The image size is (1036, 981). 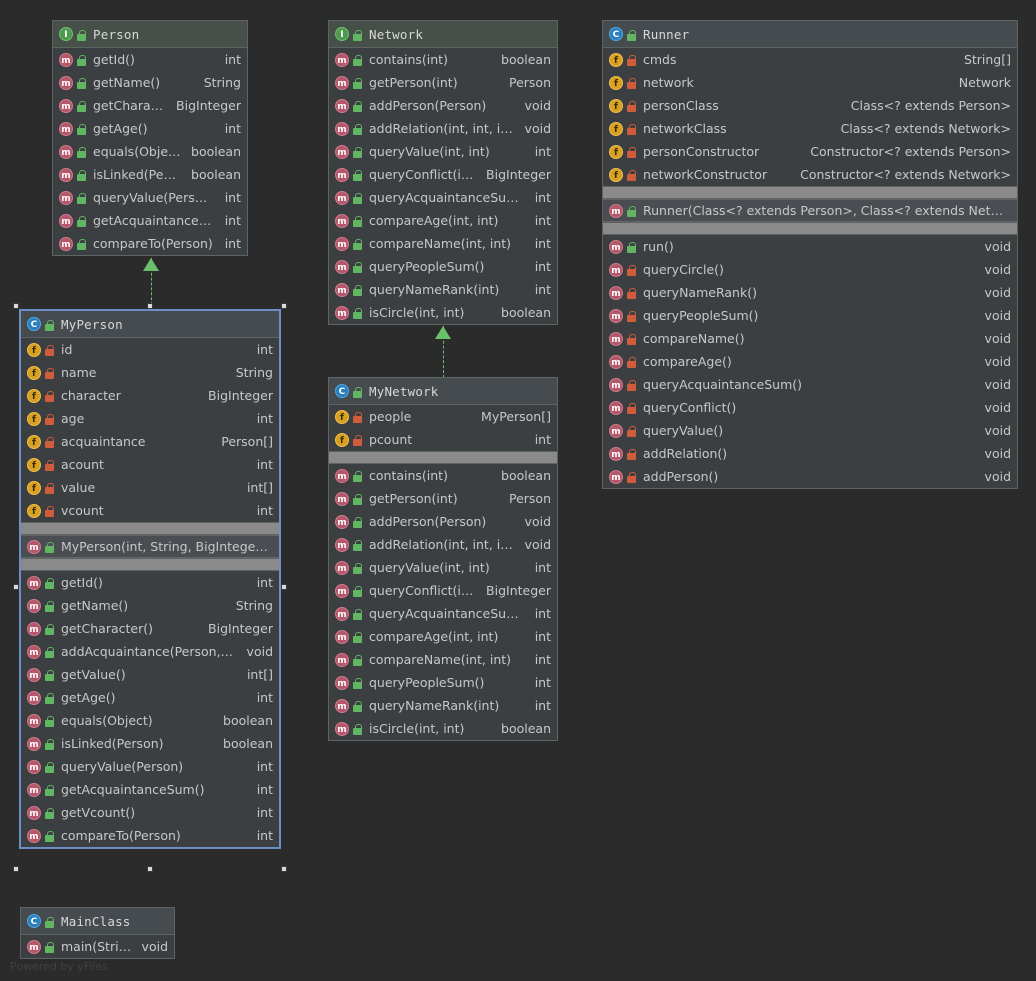 What do you see at coordinates (97, 921) in the screenshot?
I see `node-header-mainclass: C MainClass` at bounding box center [97, 921].